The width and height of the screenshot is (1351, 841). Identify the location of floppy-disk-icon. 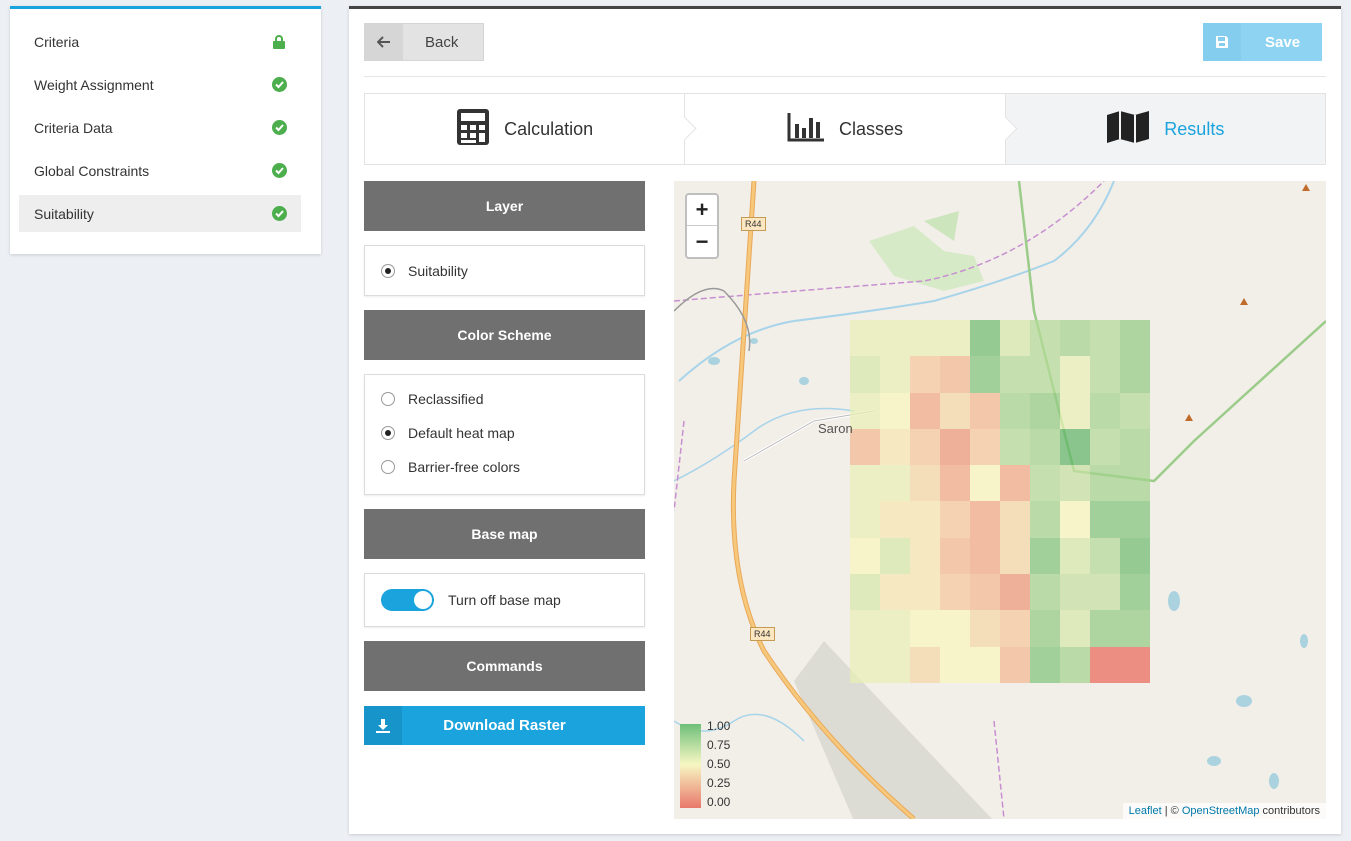
(1222, 42).